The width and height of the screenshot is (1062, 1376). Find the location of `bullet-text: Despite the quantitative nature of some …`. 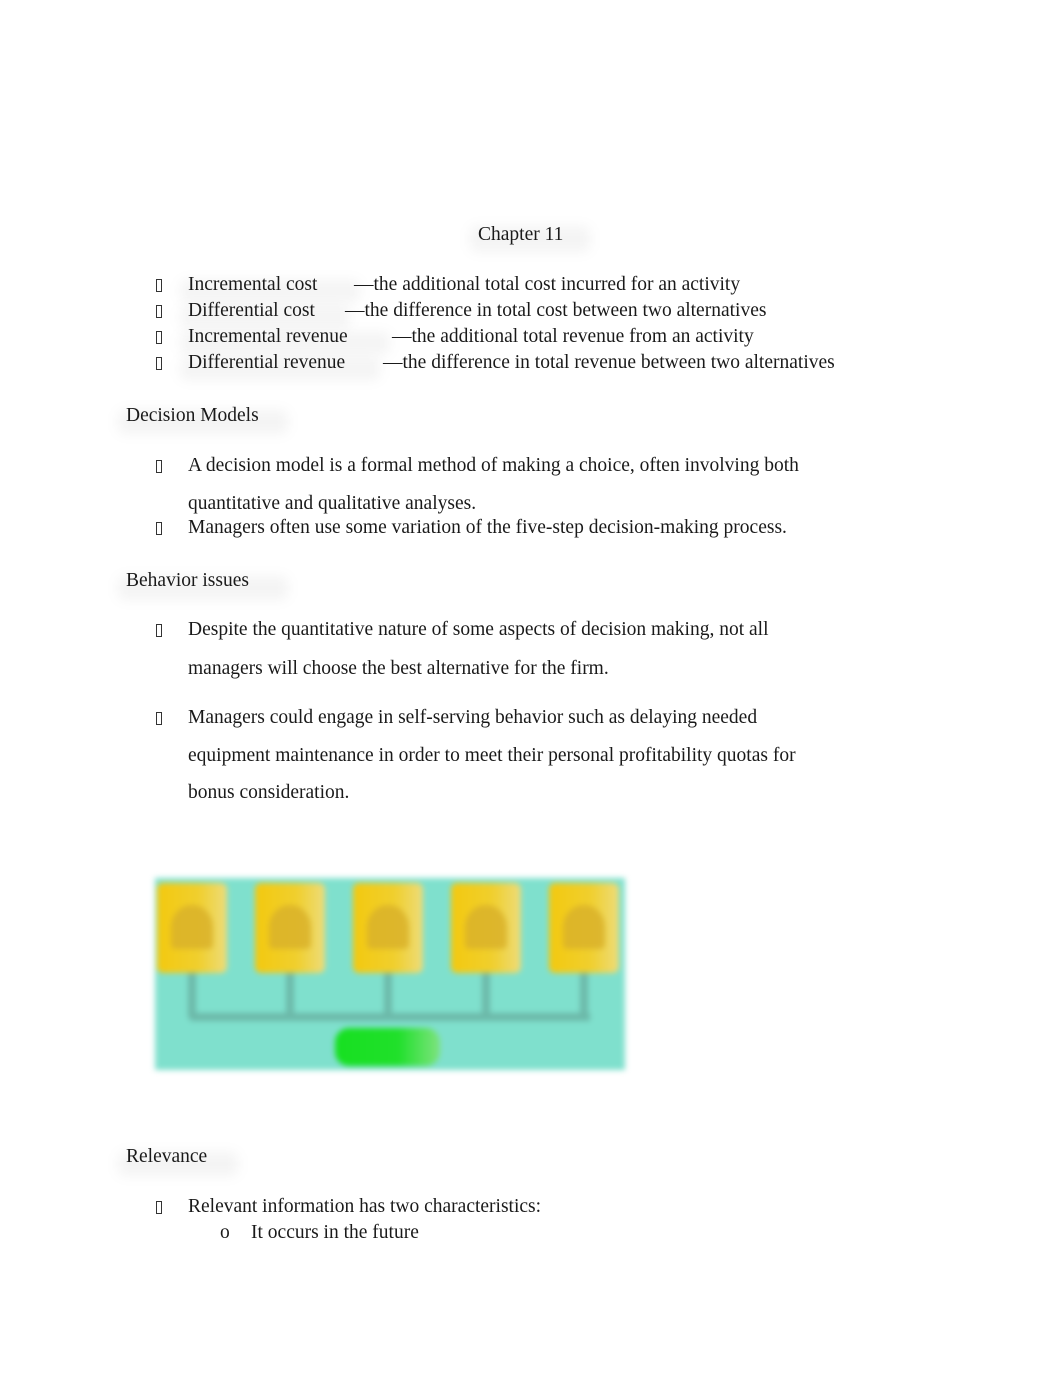

bullet-text: Despite the quantitative nature of some … is located at coordinates (478, 629).